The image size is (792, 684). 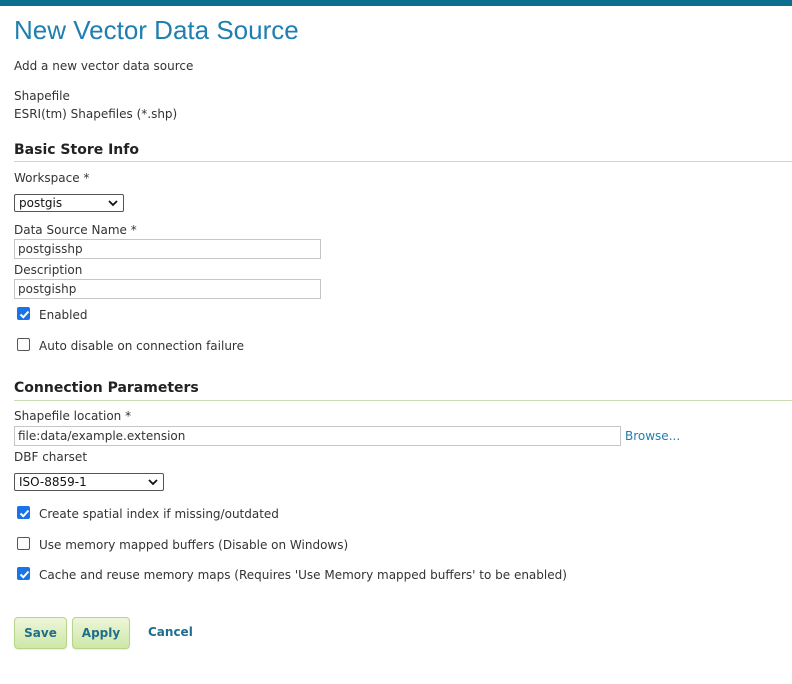 I want to click on connection-heading: Connection Parameters, so click(x=106, y=388).